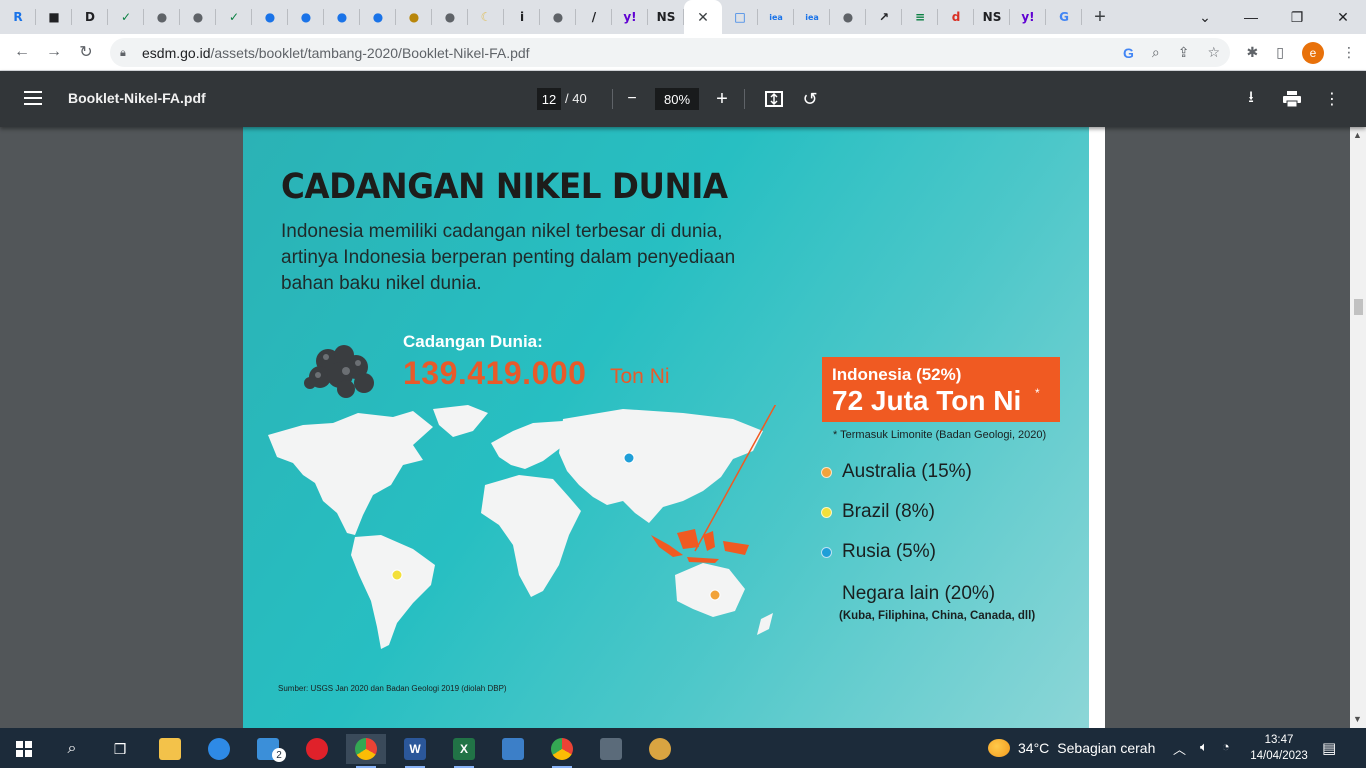  What do you see at coordinates (1292, 99) in the screenshot?
I see `print-icon` at bounding box center [1292, 99].